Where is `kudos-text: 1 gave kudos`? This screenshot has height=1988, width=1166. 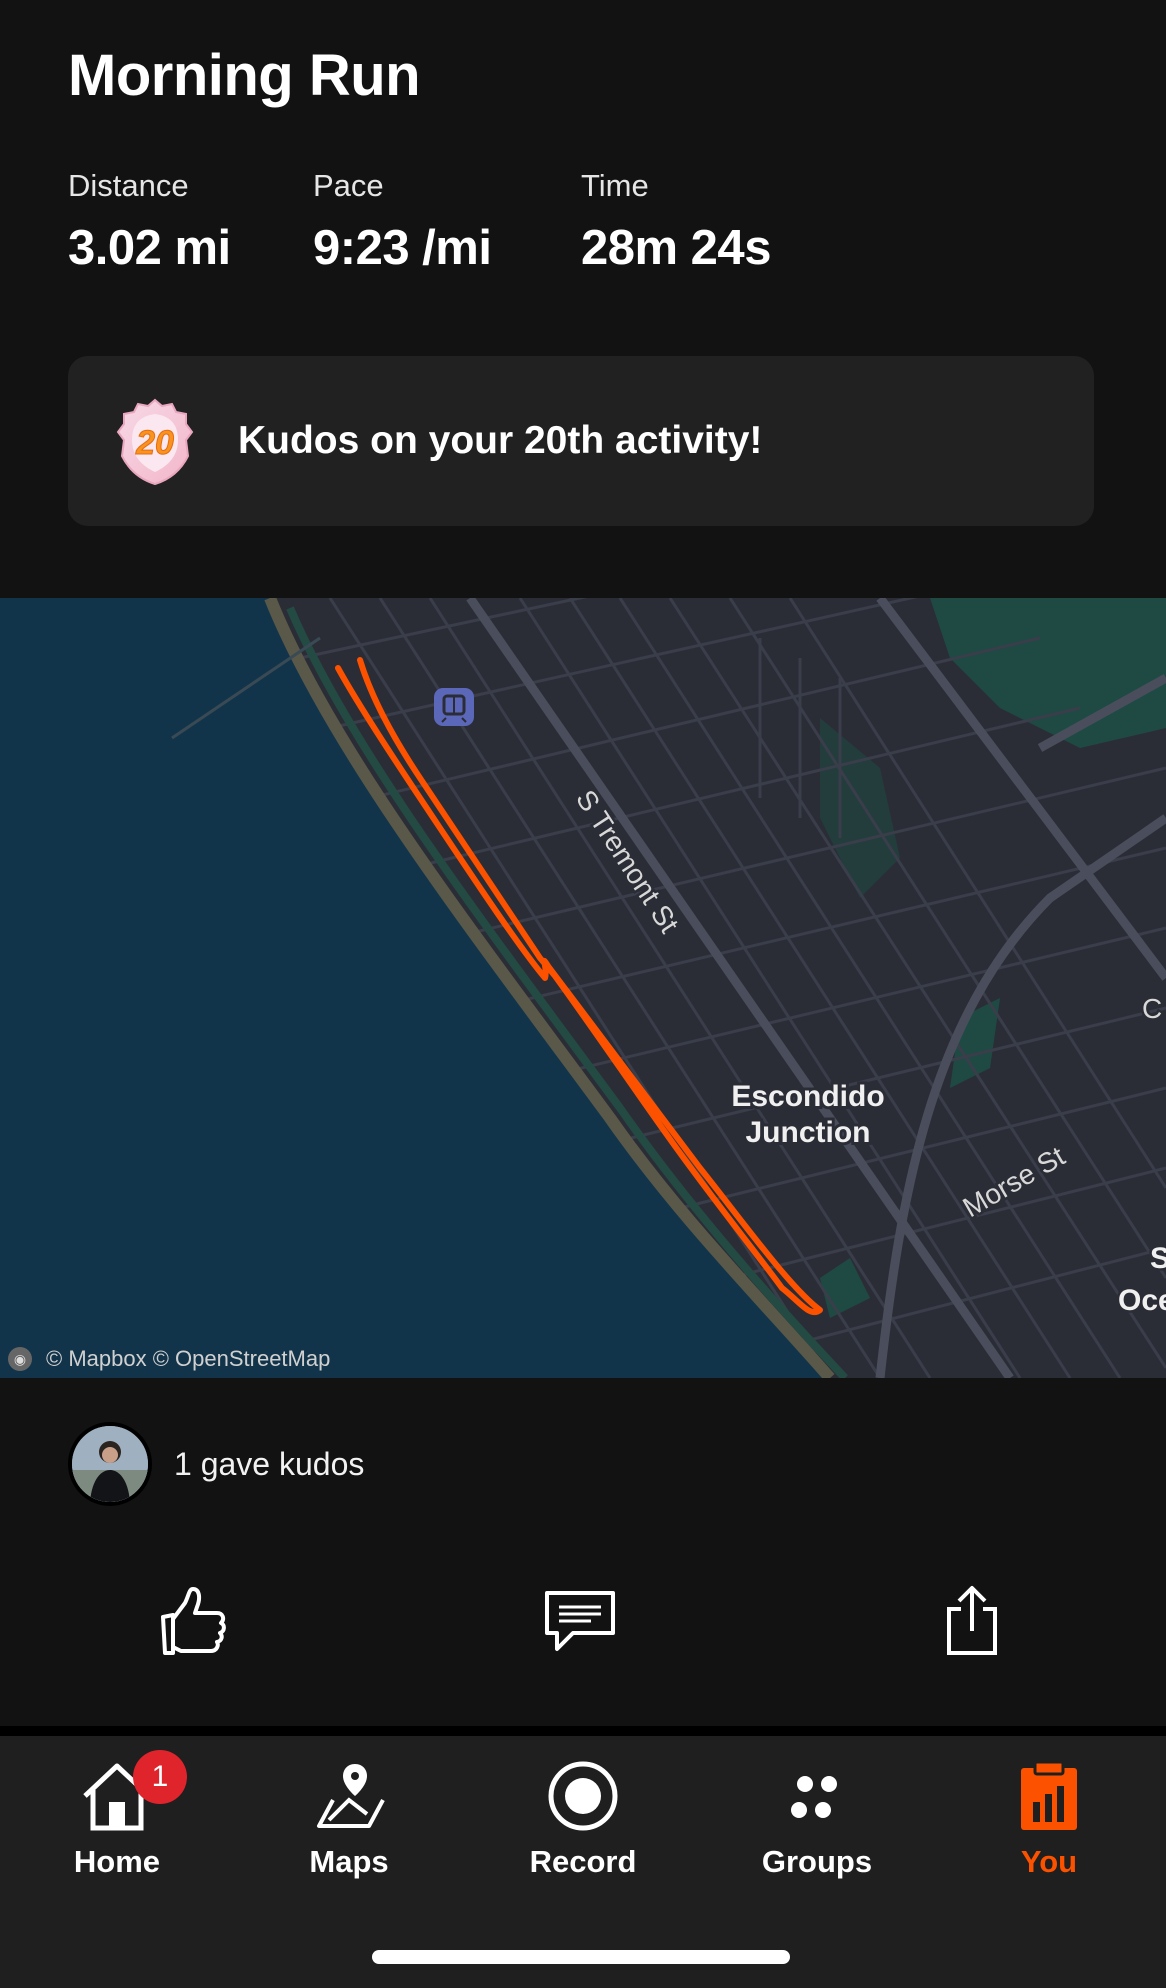
kudos-text: 1 gave kudos is located at coordinates (269, 1463).